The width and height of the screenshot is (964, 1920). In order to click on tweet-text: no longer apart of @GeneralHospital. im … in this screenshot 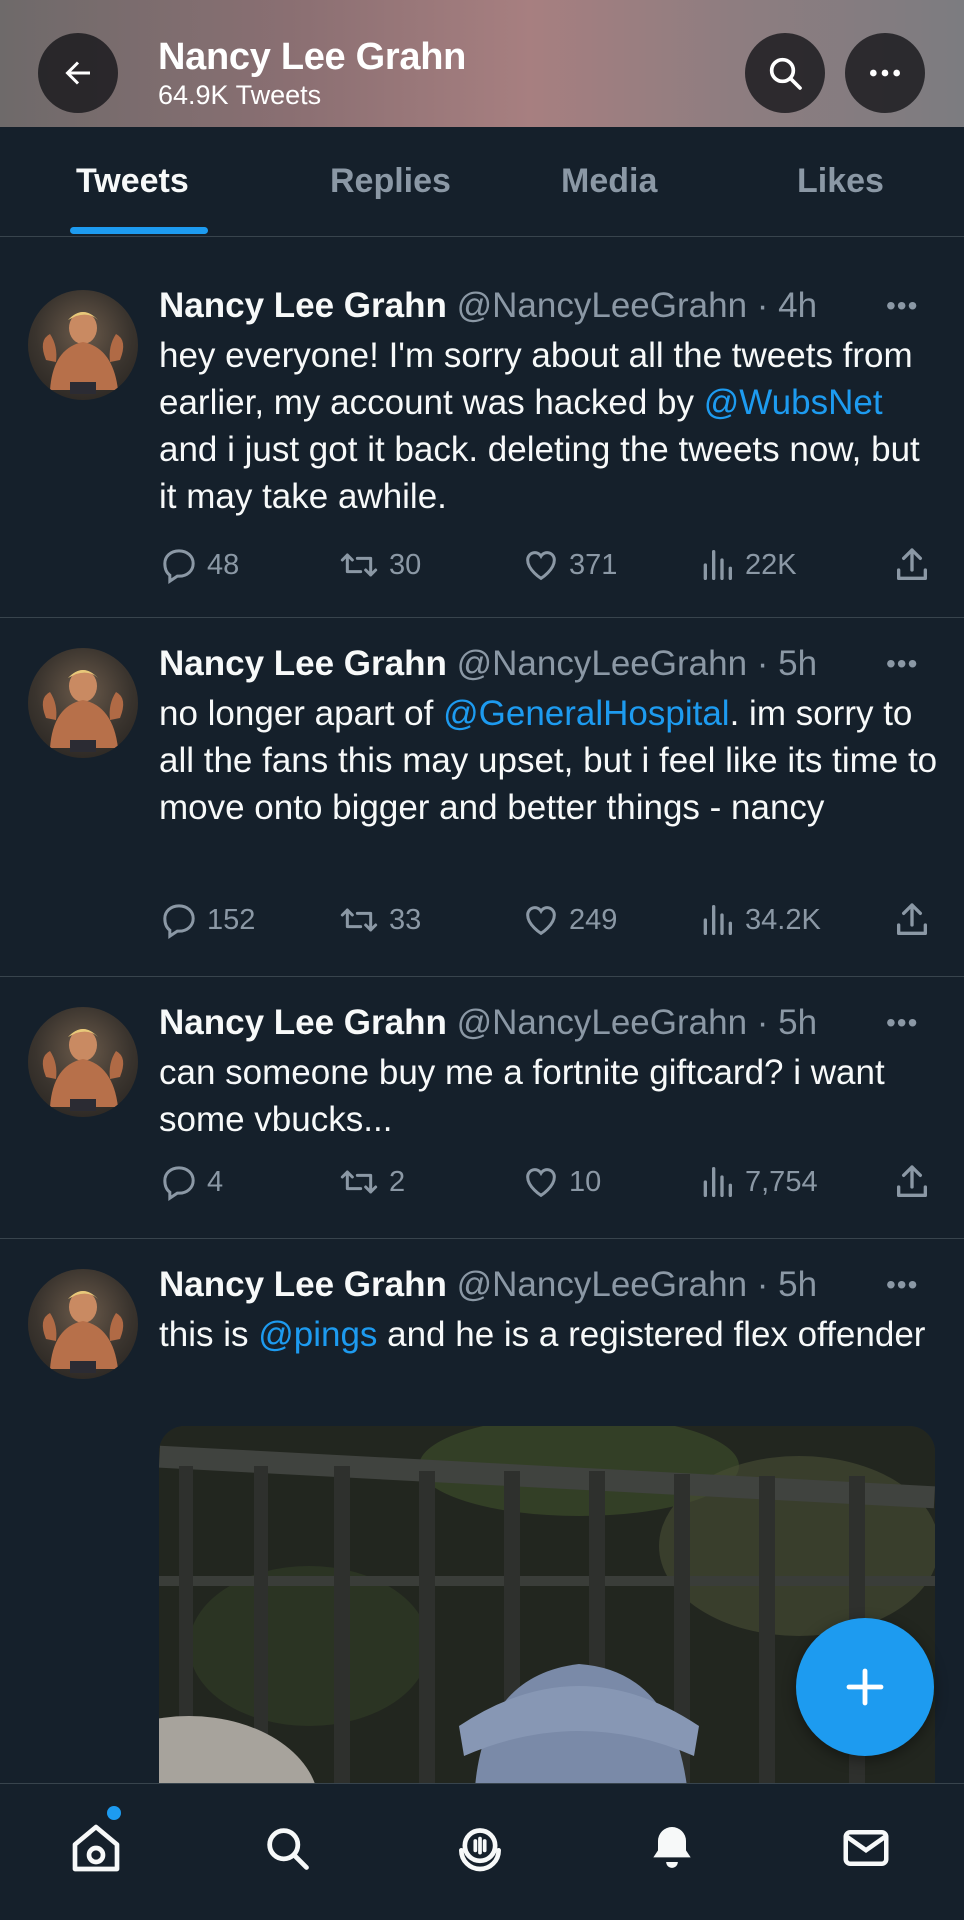, I will do `click(548, 760)`.